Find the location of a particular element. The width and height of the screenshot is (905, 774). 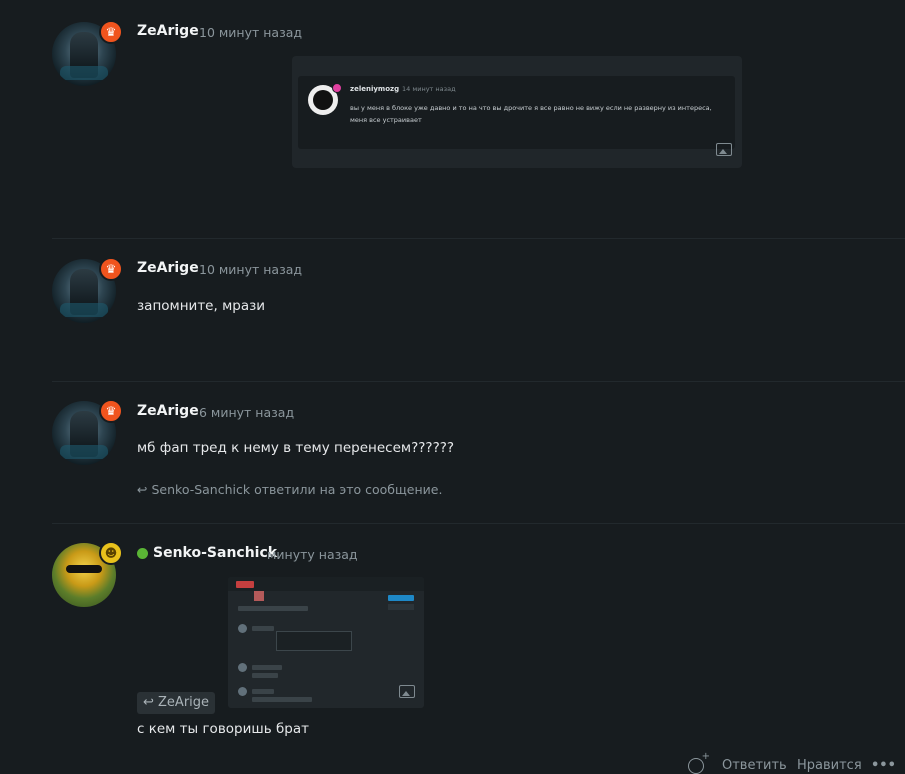

embed-badge-icon is located at coordinates (337, 88).